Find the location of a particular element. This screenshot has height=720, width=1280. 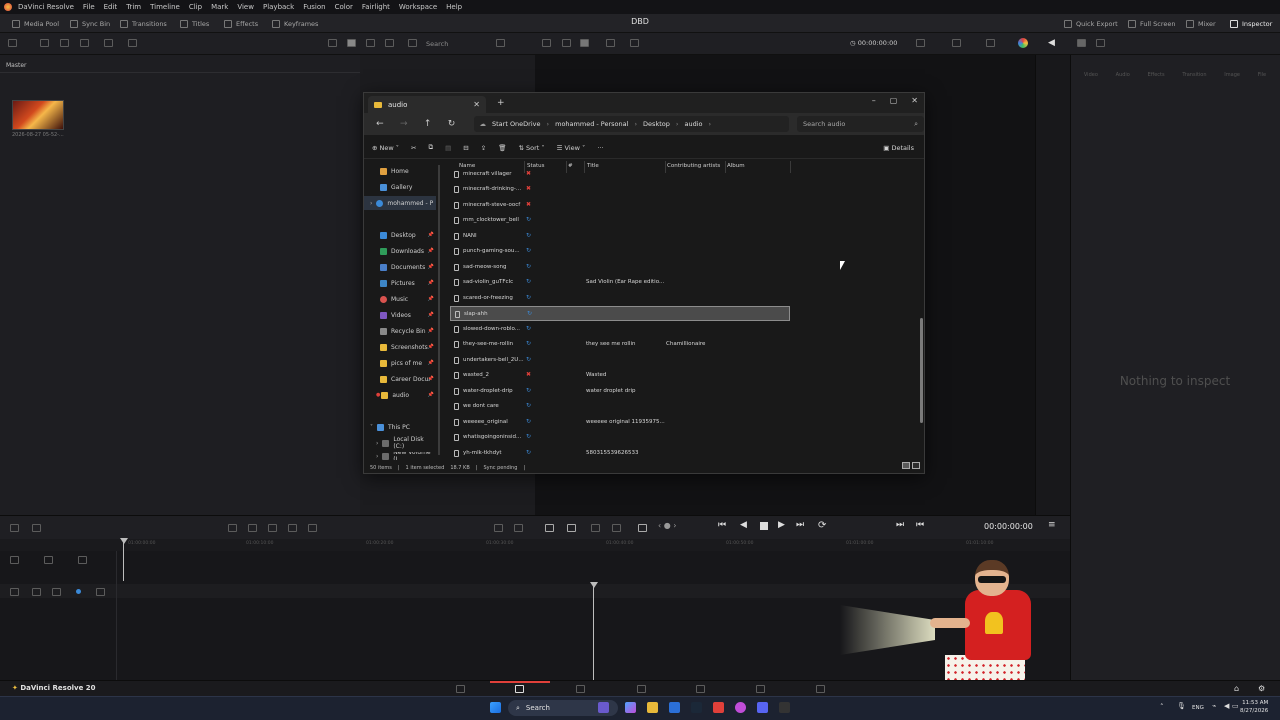

play-icon: ▶ is located at coordinates (781, 525).